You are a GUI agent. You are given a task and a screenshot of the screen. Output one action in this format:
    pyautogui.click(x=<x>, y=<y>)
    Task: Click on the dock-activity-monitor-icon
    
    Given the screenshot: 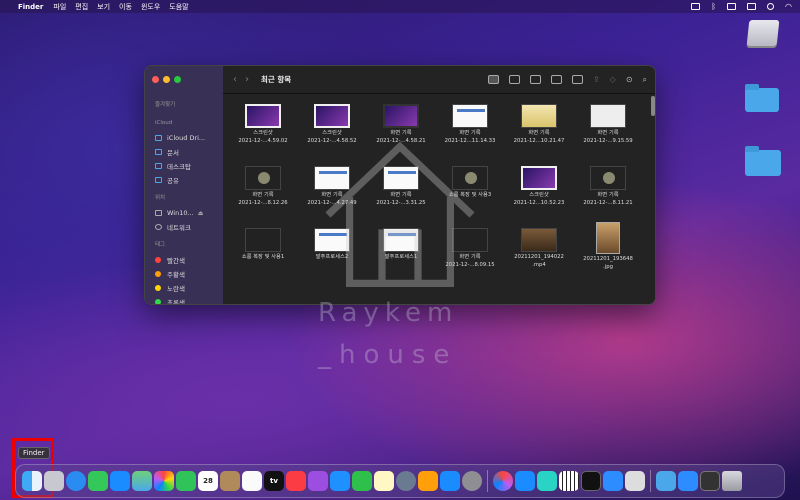 What is the action you would take?
    pyautogui.click(x=591, y=481)
    